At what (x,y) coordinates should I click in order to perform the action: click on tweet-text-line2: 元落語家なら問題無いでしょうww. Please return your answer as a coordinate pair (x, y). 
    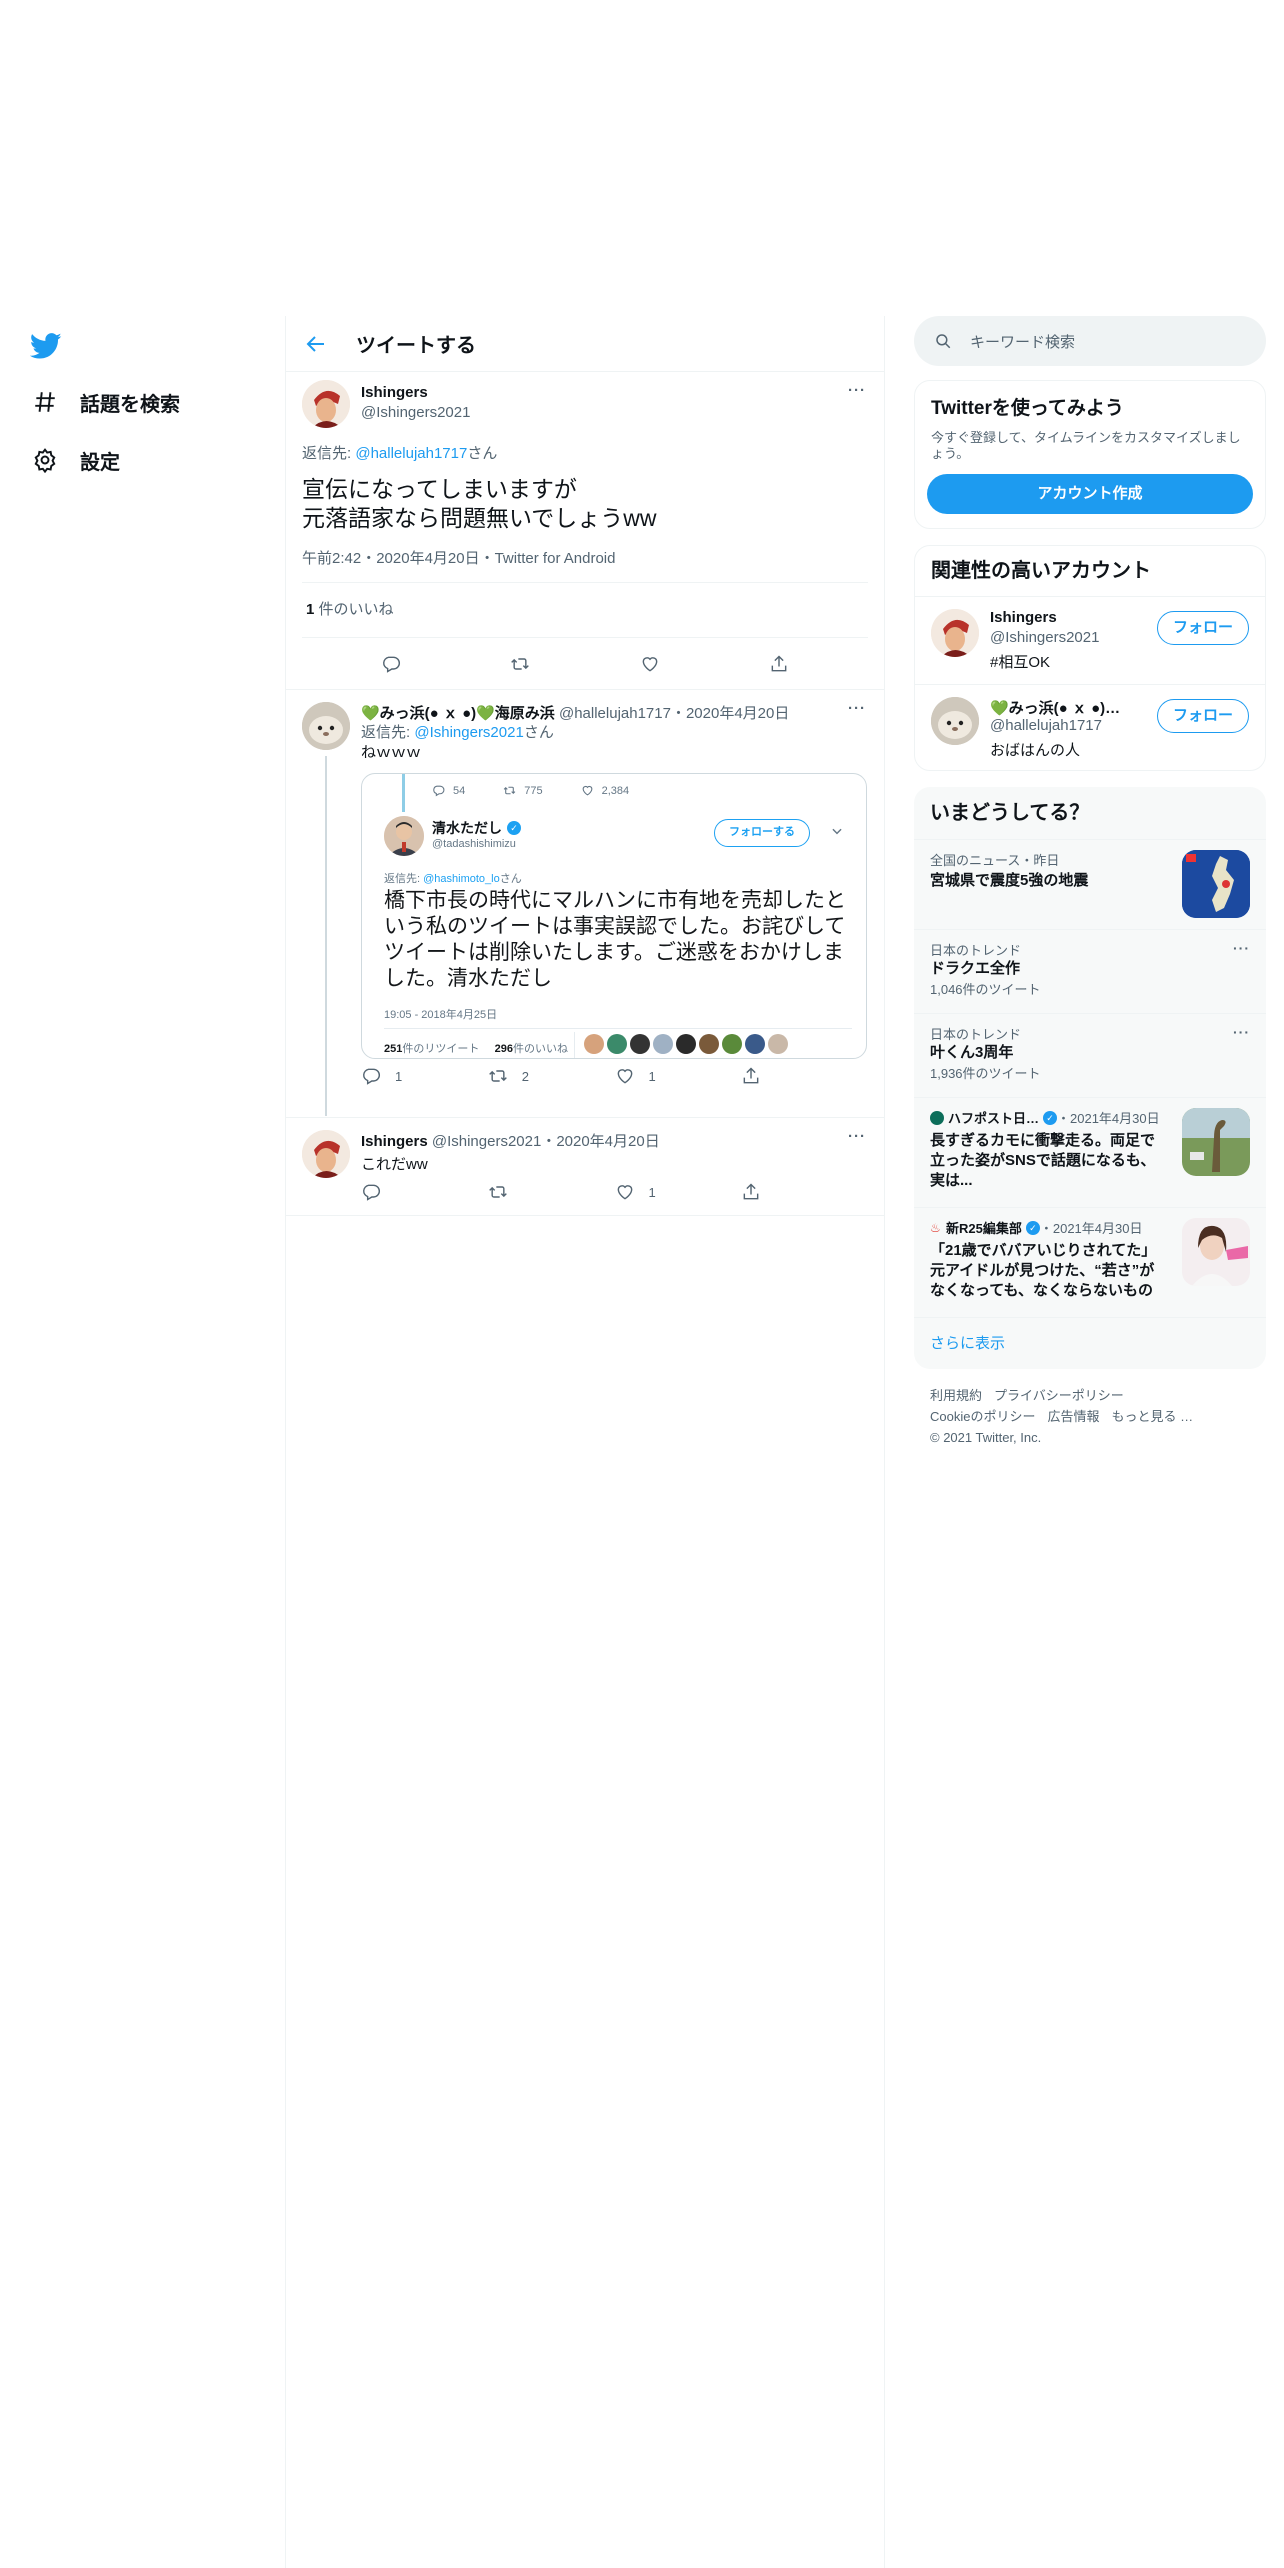
    Looking at the image, I should click on (479, 518).